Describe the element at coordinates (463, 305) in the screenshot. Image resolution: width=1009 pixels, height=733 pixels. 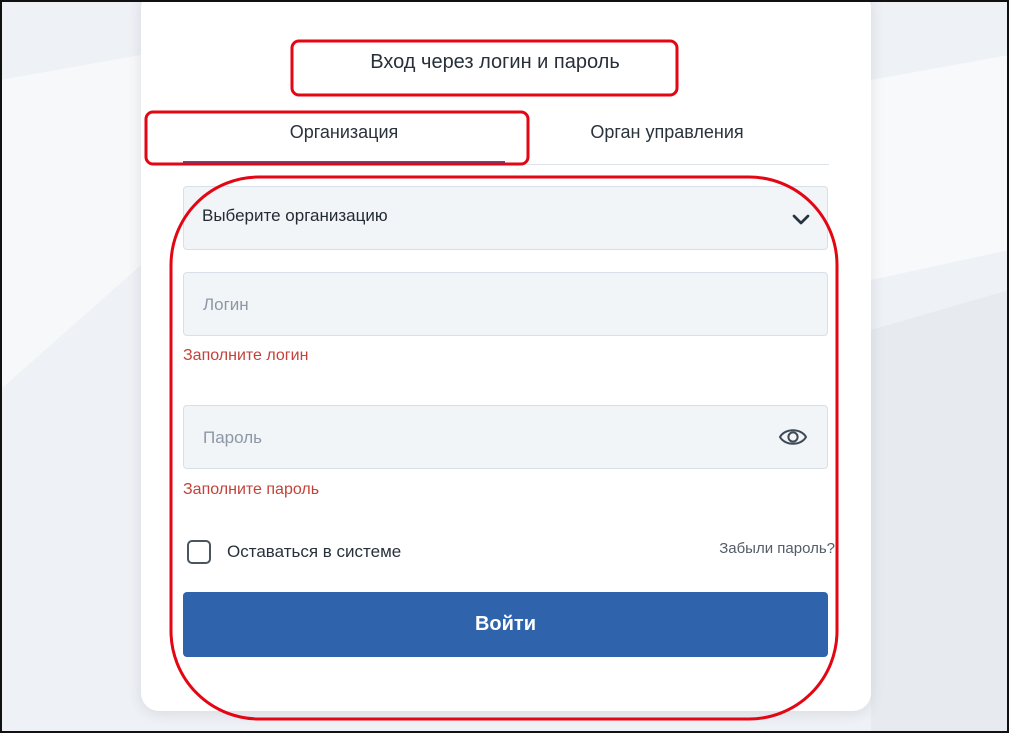
I see `login-input` at that location.